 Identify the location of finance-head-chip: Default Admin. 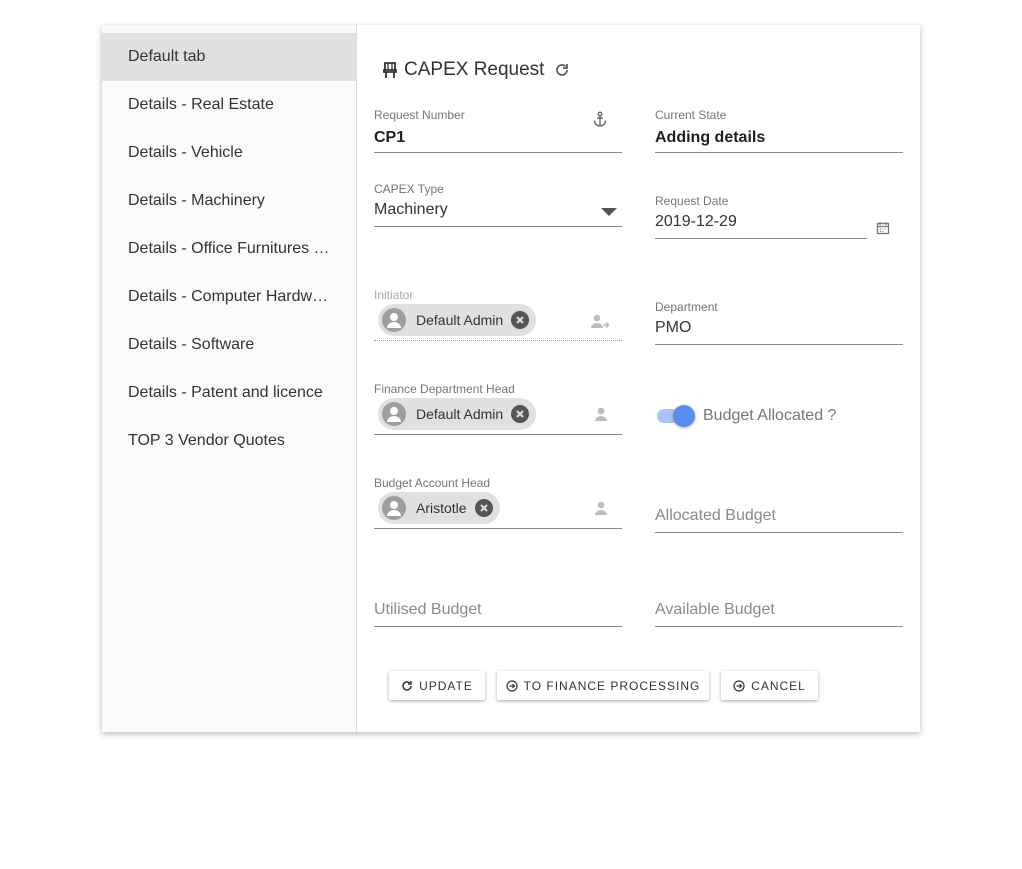
(457, 414).